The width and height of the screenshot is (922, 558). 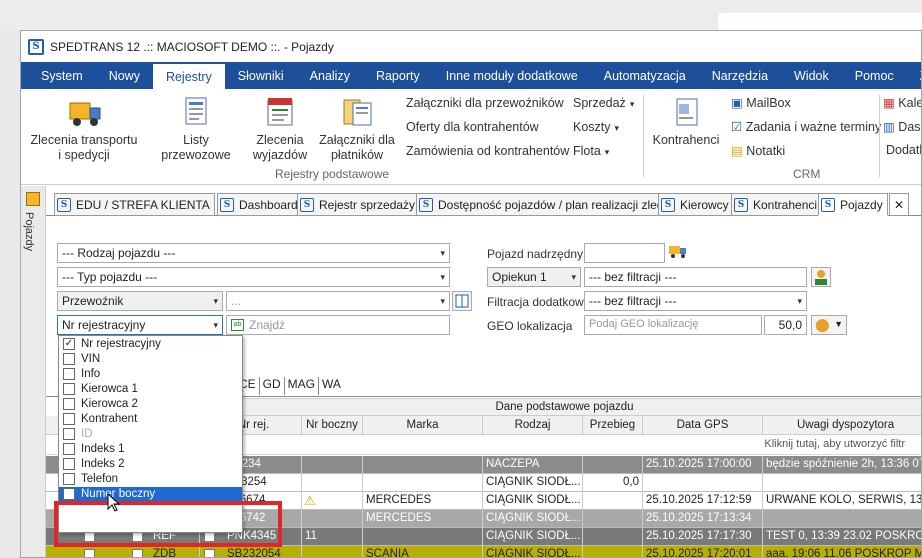 What do you see at coordinates (423, 425) in the screenshot?
I see `col-marka: Marka` at bounding box center [423, 425].